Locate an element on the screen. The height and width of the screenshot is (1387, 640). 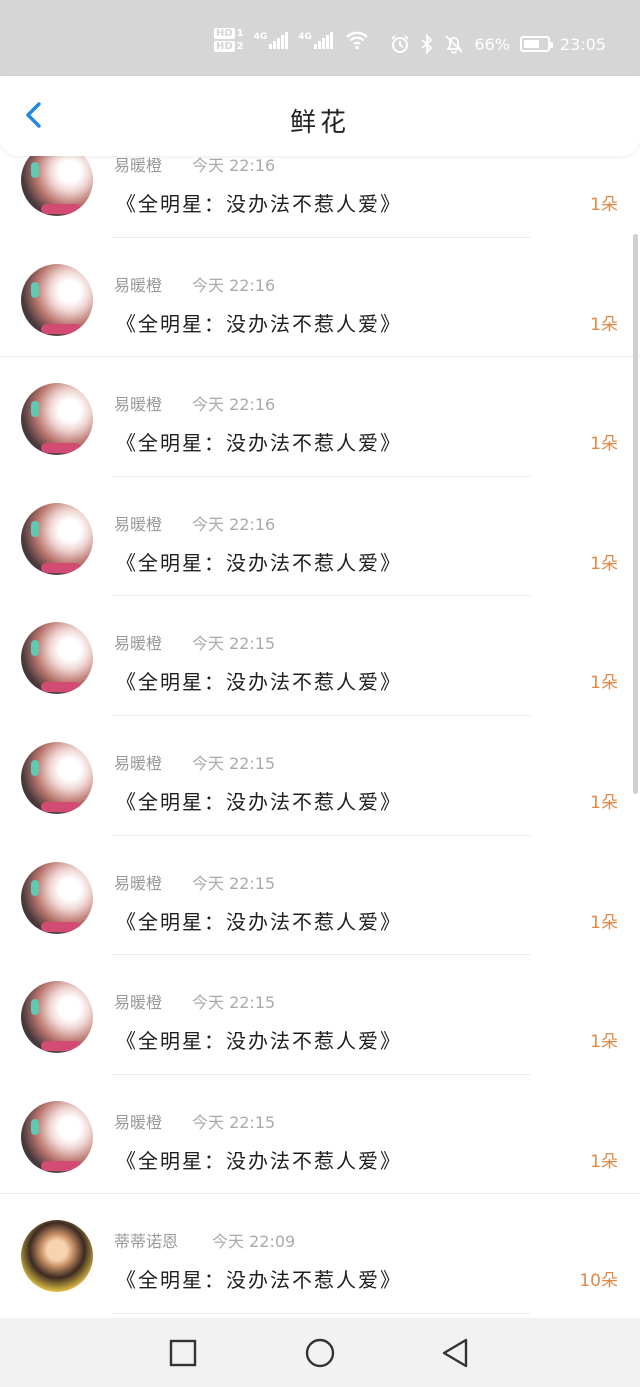
clock: 23:05 is located at coordinates (582, 44).